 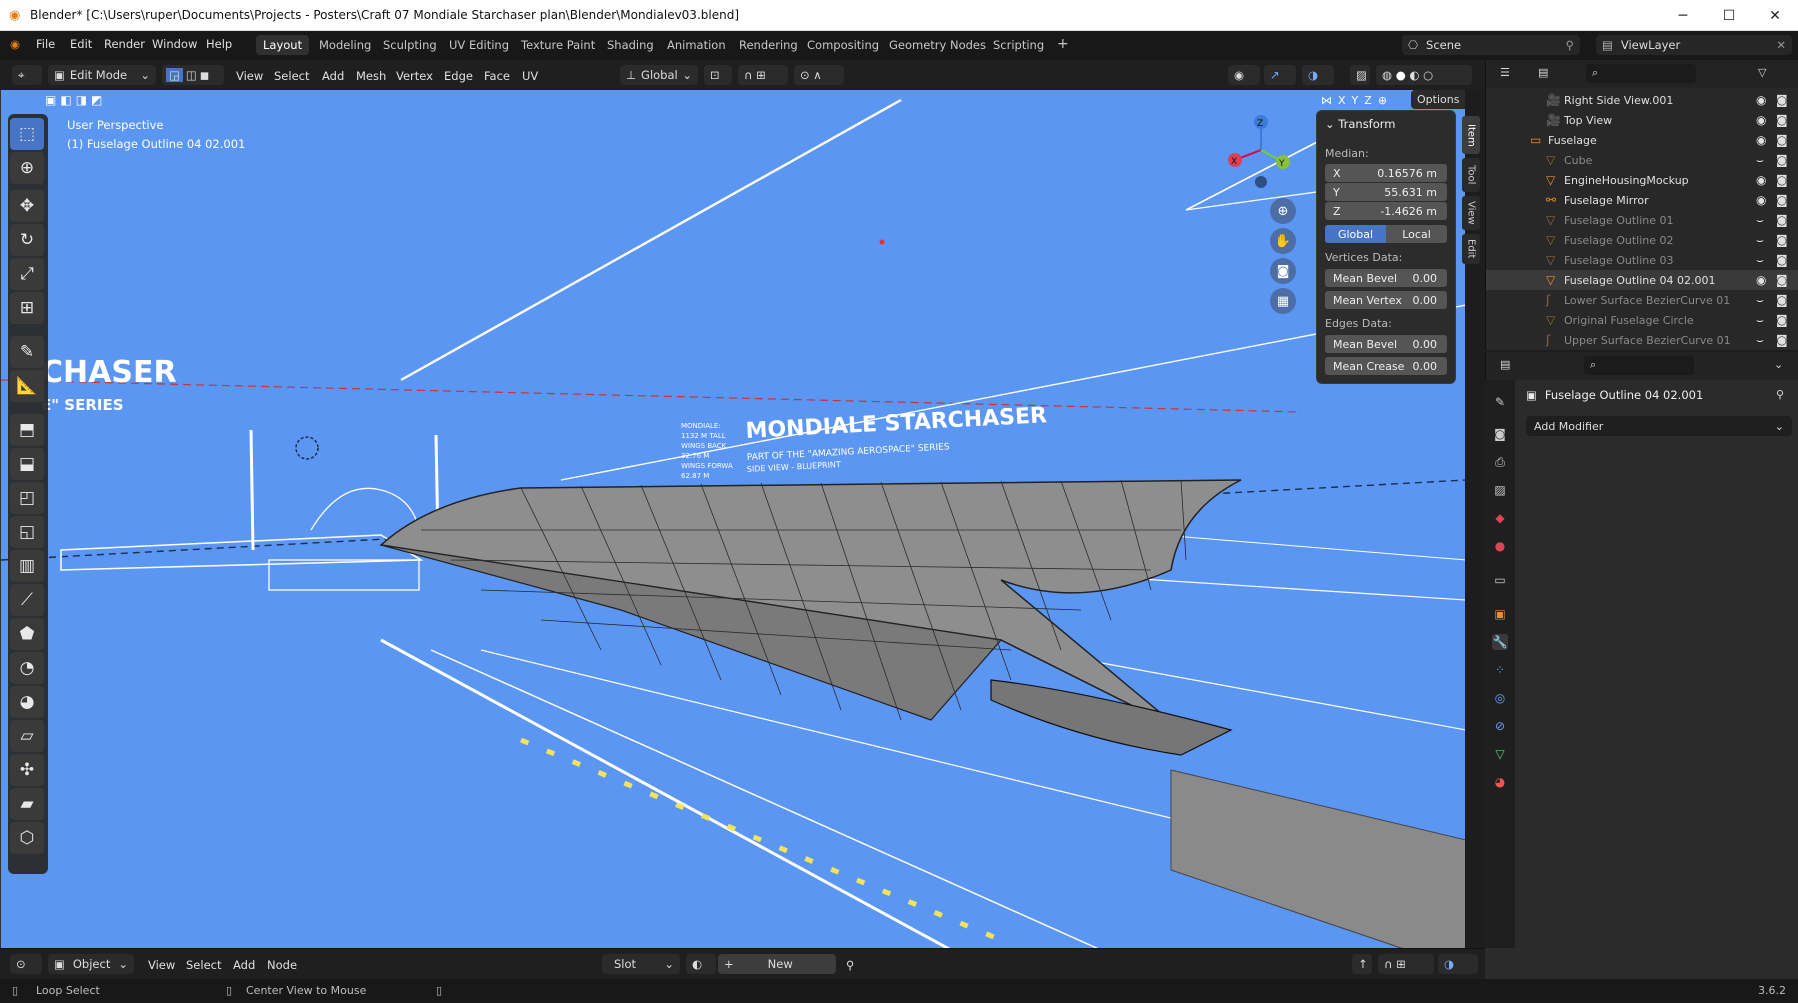 I want to click on minimize-button: ─, so click(x=1683, y=15).